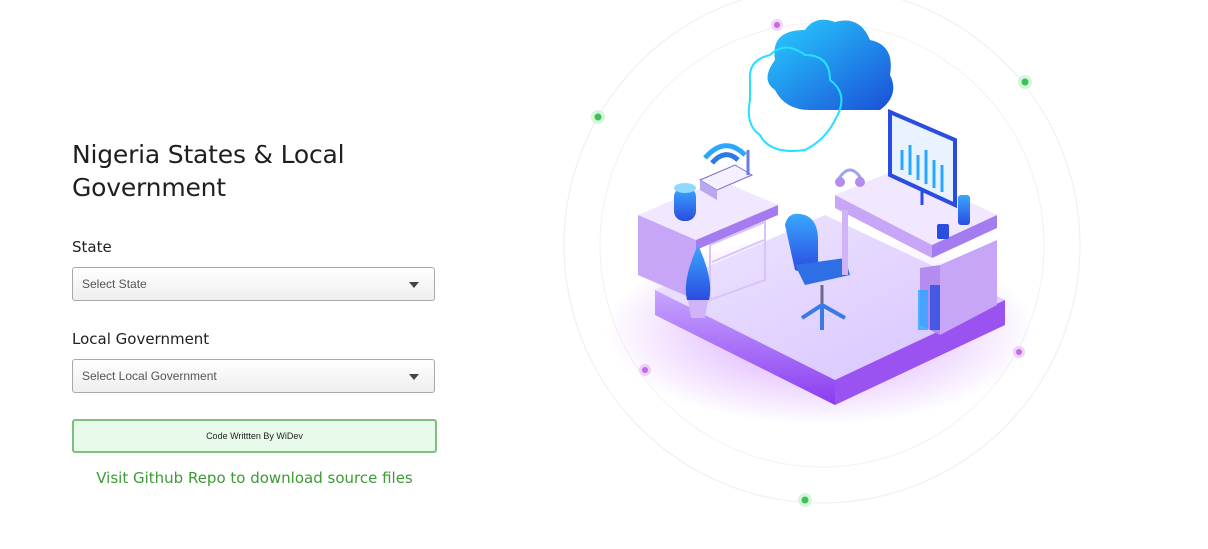  I want to click on speaker-icon, so click(685, 202).